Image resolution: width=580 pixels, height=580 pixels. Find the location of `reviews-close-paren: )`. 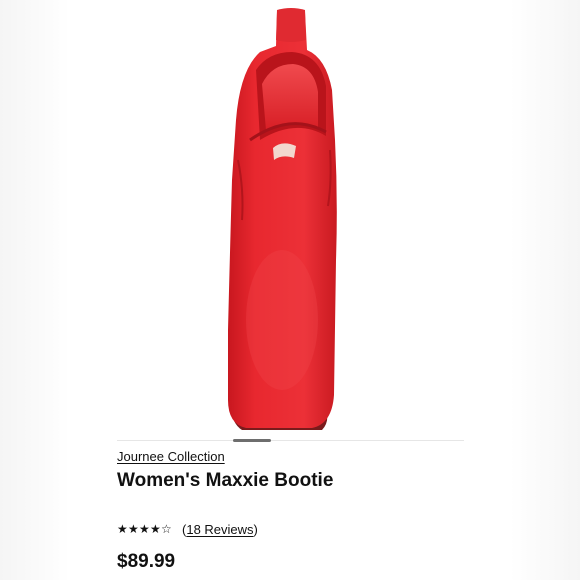

reviews-close-paren: ) is located at coordinates (255, 529).